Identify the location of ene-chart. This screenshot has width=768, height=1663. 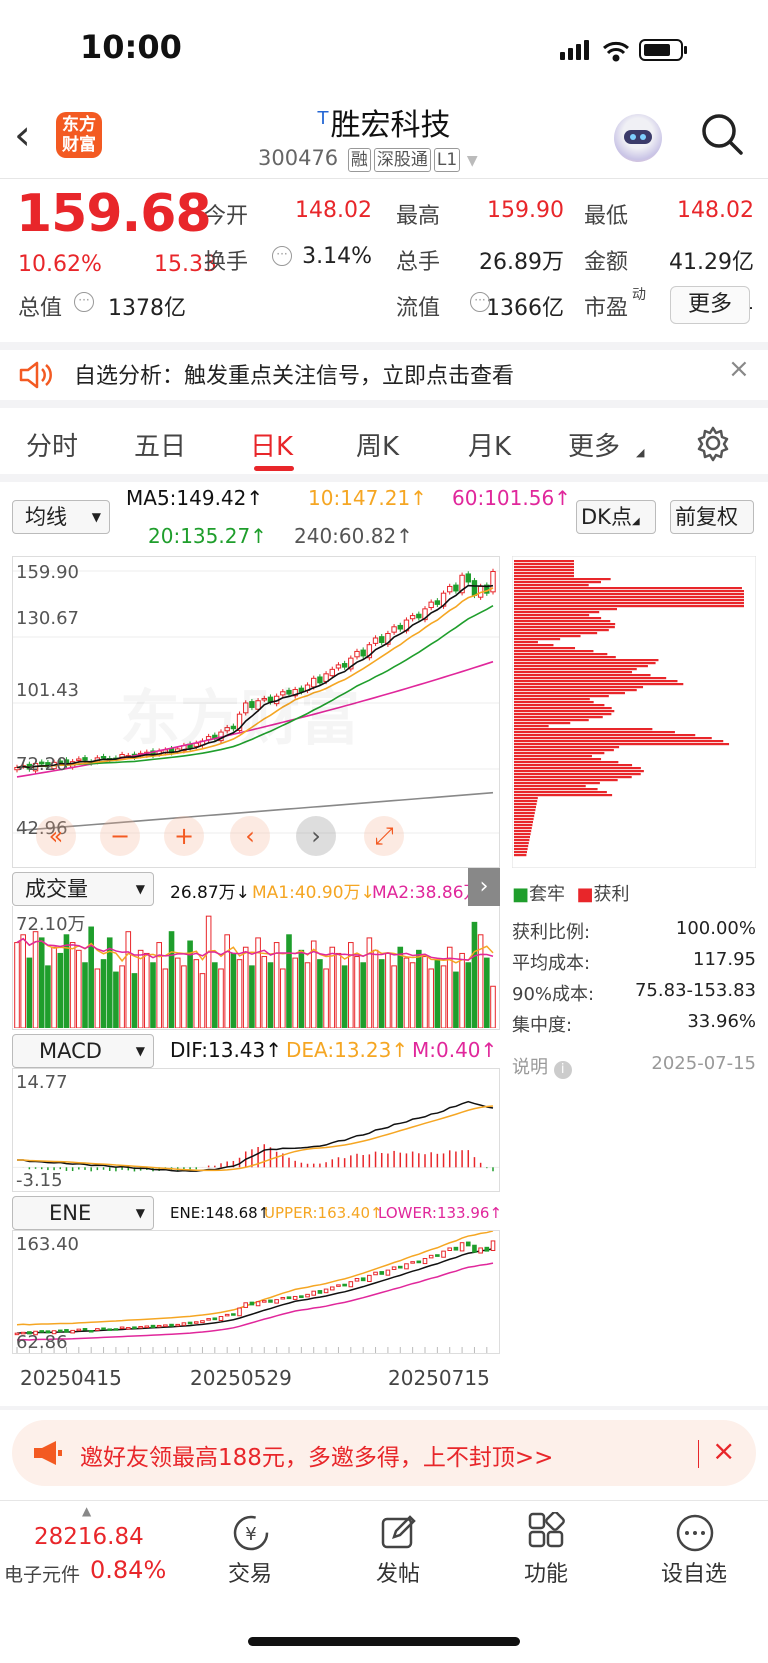
(256, 1292).